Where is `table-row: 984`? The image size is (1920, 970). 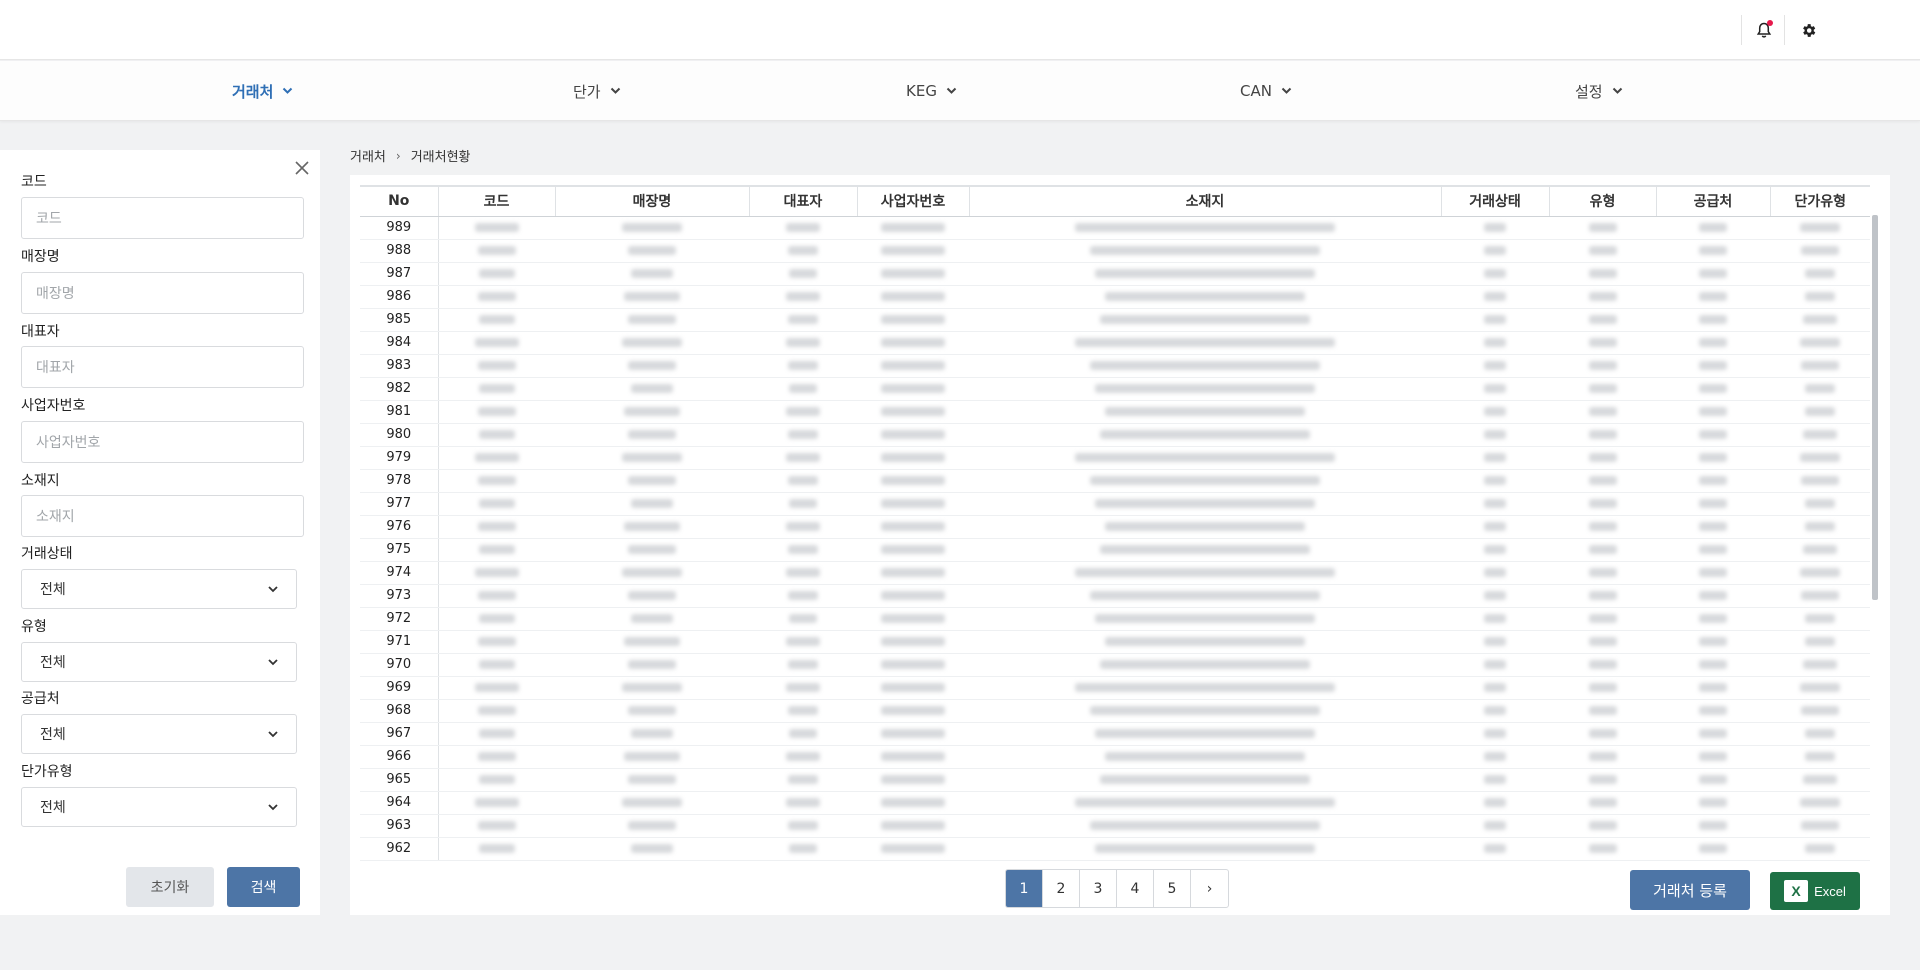 table-row: 984 is located at coordinates (1115, 343).